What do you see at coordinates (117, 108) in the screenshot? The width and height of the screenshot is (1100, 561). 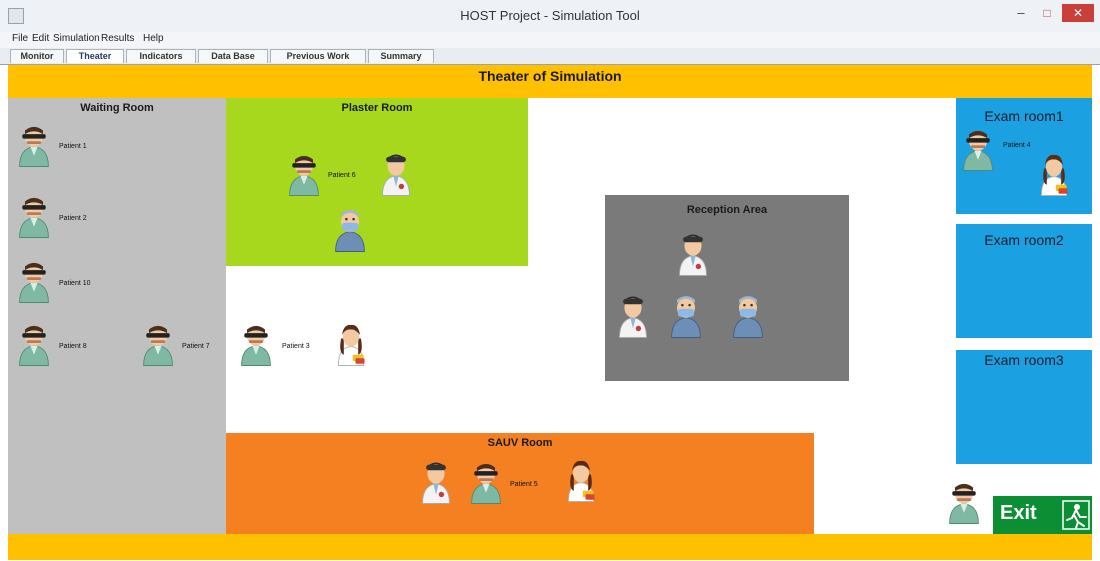 I see `waiting-room-title: Waiting Room` at bounding box center [117, 108].